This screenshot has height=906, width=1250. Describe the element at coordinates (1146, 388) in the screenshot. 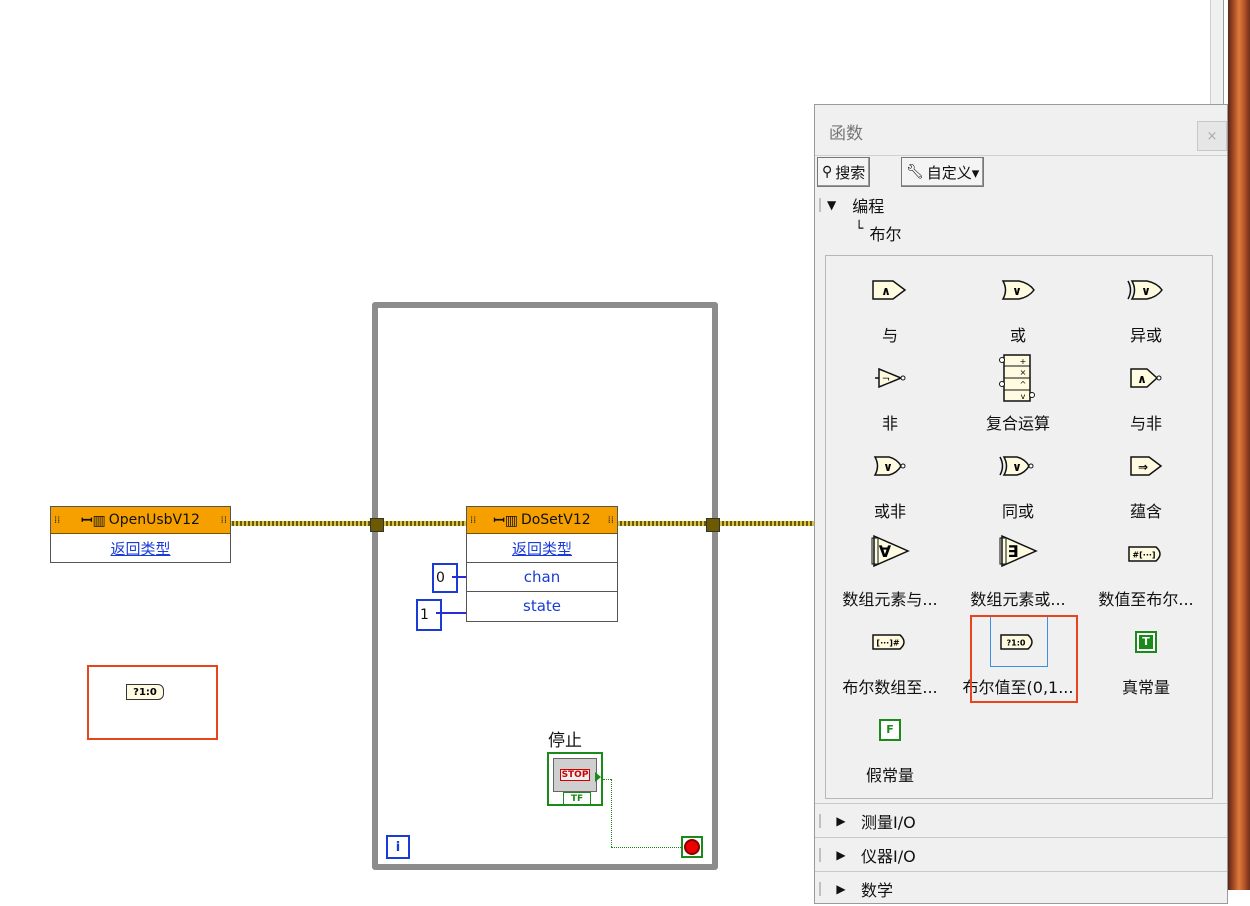

I see `palette-item-nand: ∧ 与非` at that location.